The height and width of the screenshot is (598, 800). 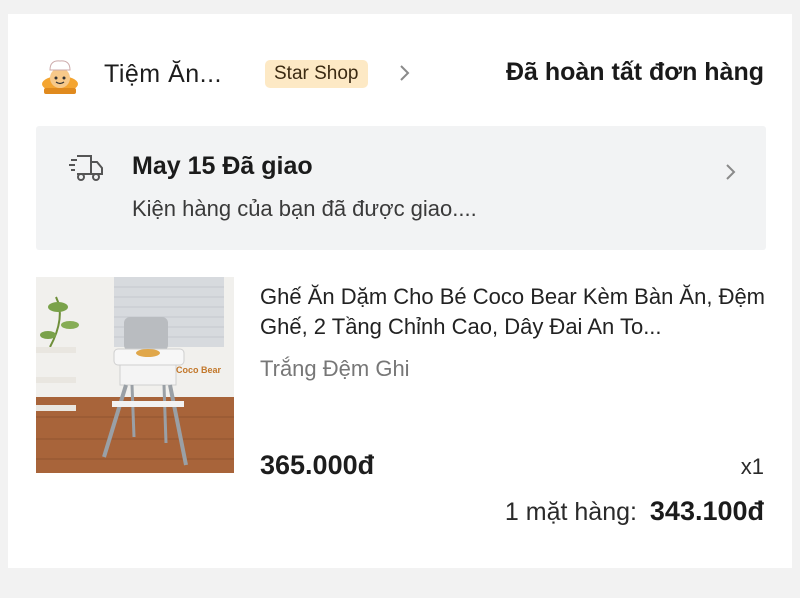 What do you see at coordinates (706, 511) in the screenshot?
I see `order-total: 343.100đ` at bounding box center [706, 511].